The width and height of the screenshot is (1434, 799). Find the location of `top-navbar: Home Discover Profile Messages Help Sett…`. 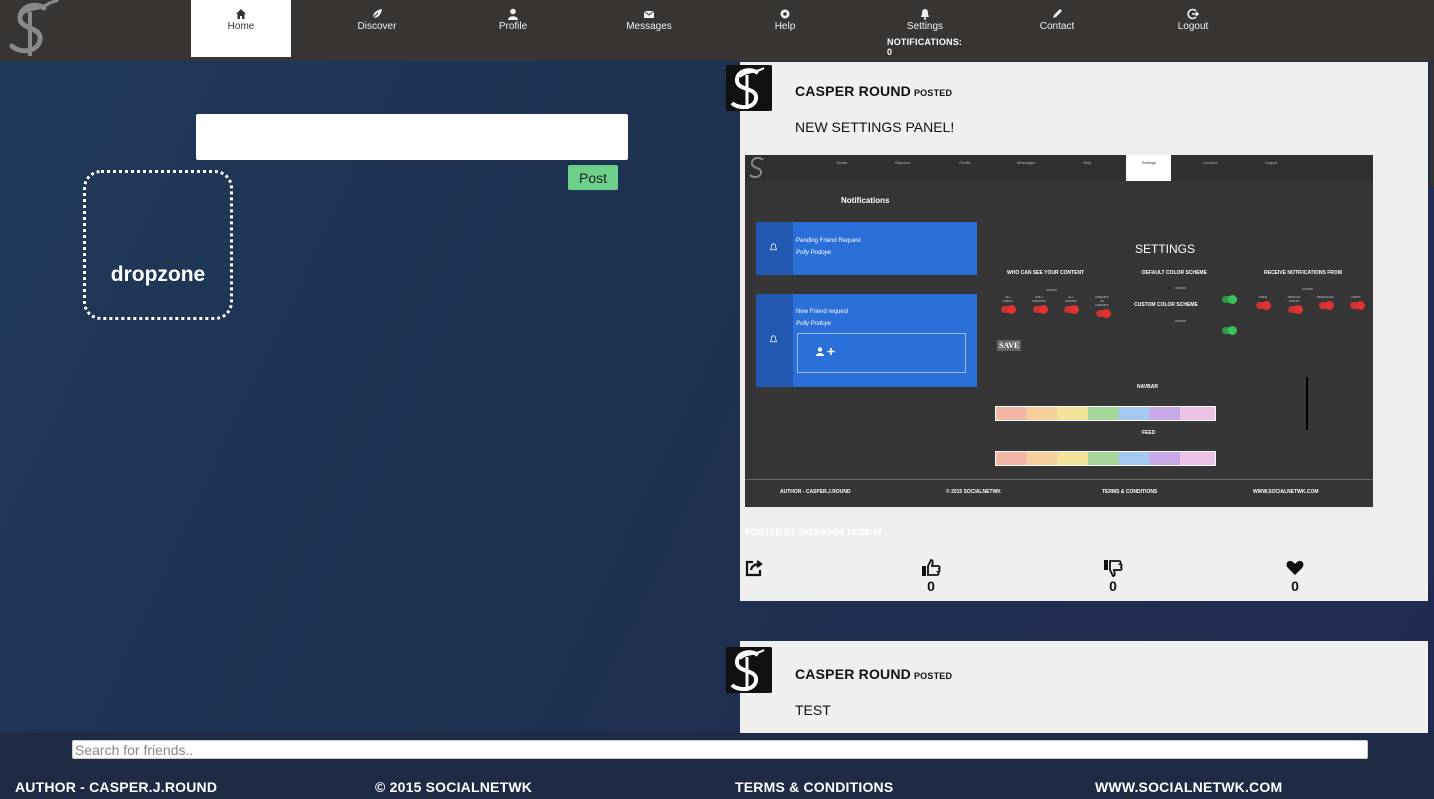

top-navbar: Home Discover Profile Messages Help Sett… is located at coordinates (717, 30).